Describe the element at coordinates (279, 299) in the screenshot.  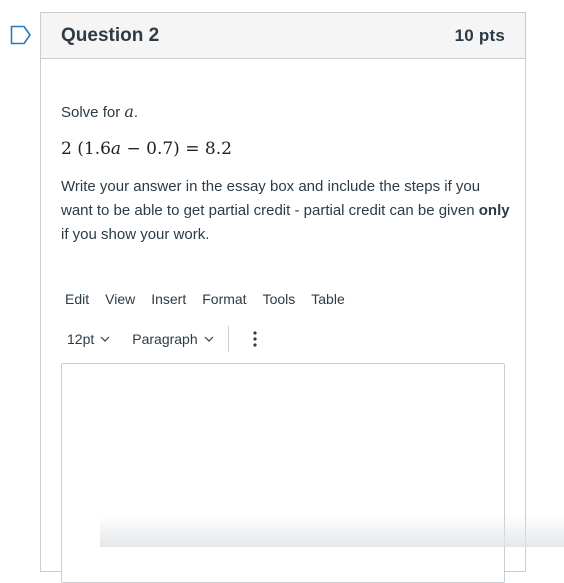
I see `menu-tools: Tools` at that location.